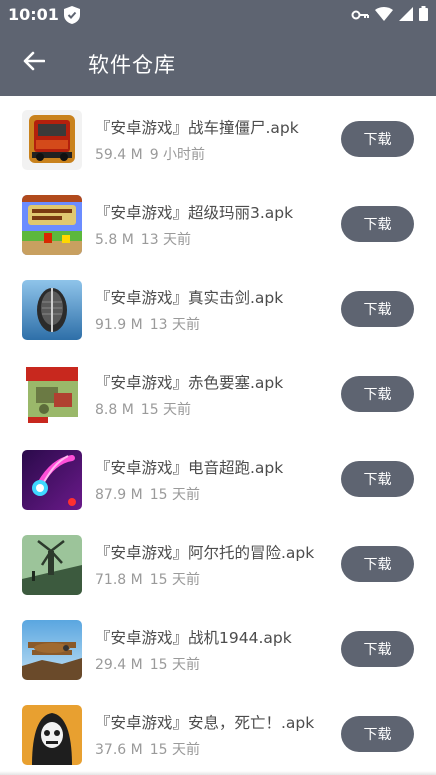  What do you see at coordinates (33, 14) in the screenshot?
I see `status-time: 10:01` at bounding box center [33, 14].